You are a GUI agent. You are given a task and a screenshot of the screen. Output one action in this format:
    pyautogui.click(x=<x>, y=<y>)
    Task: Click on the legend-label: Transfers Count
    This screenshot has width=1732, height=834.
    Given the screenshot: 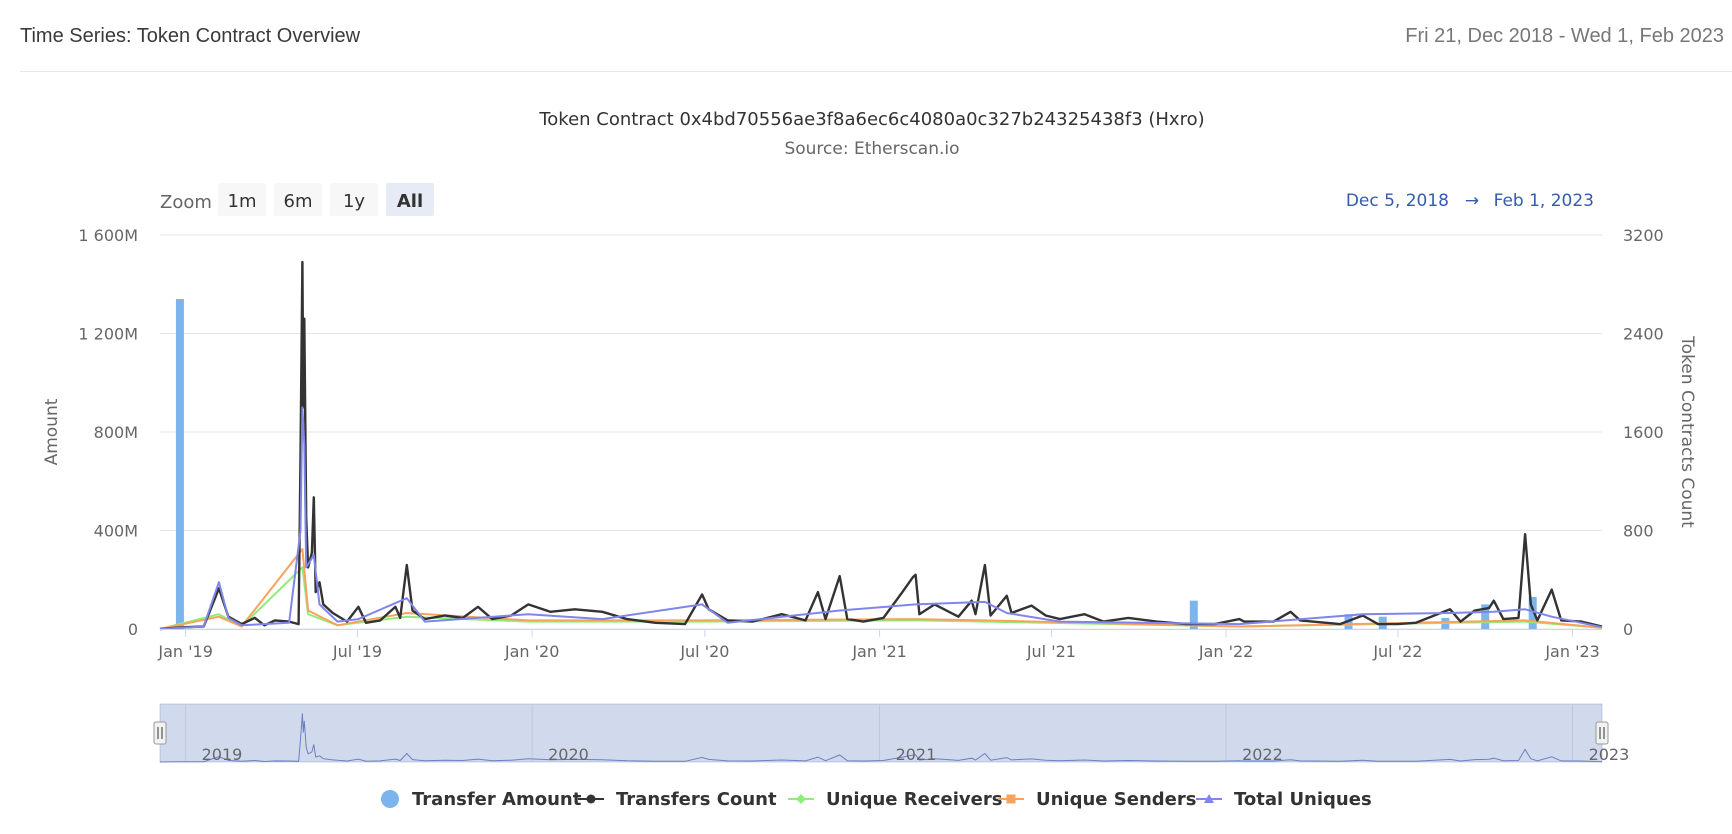 What is the action you would take?
    pyautogui.click(x=696, y=799)
    